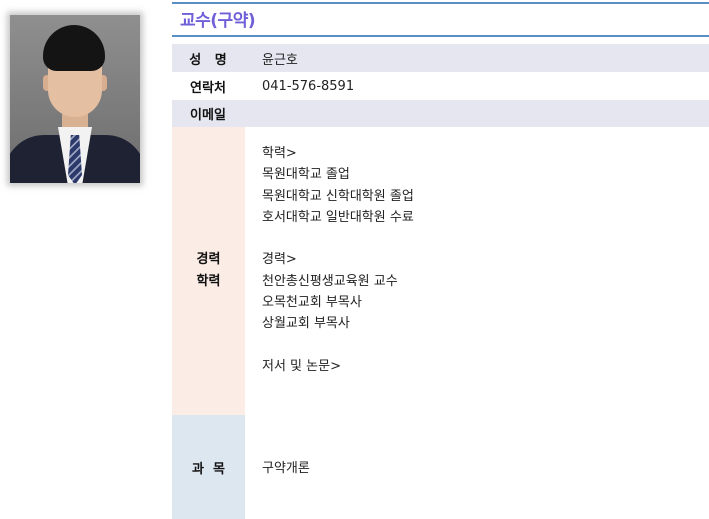 The image size is (709, 519). I want to click on photo-hair, so click(74, 48).